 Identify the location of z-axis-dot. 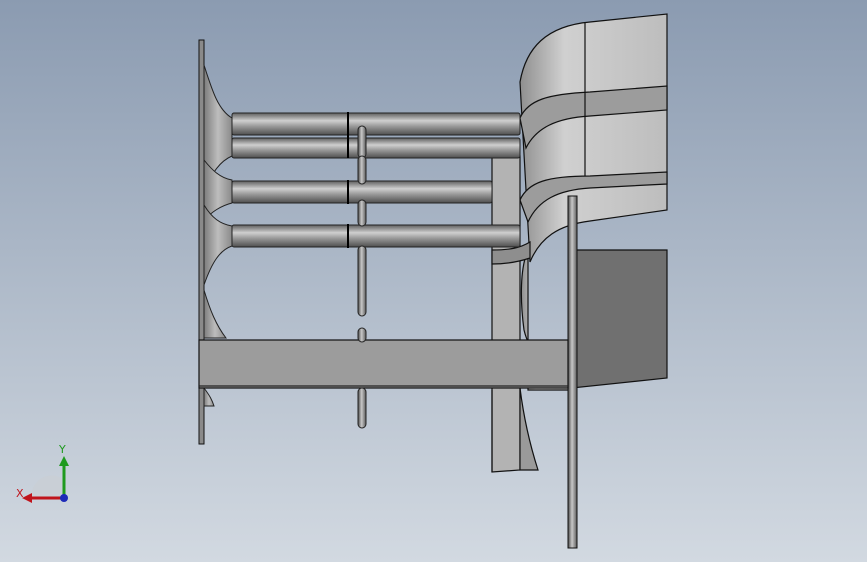
(64, 498).